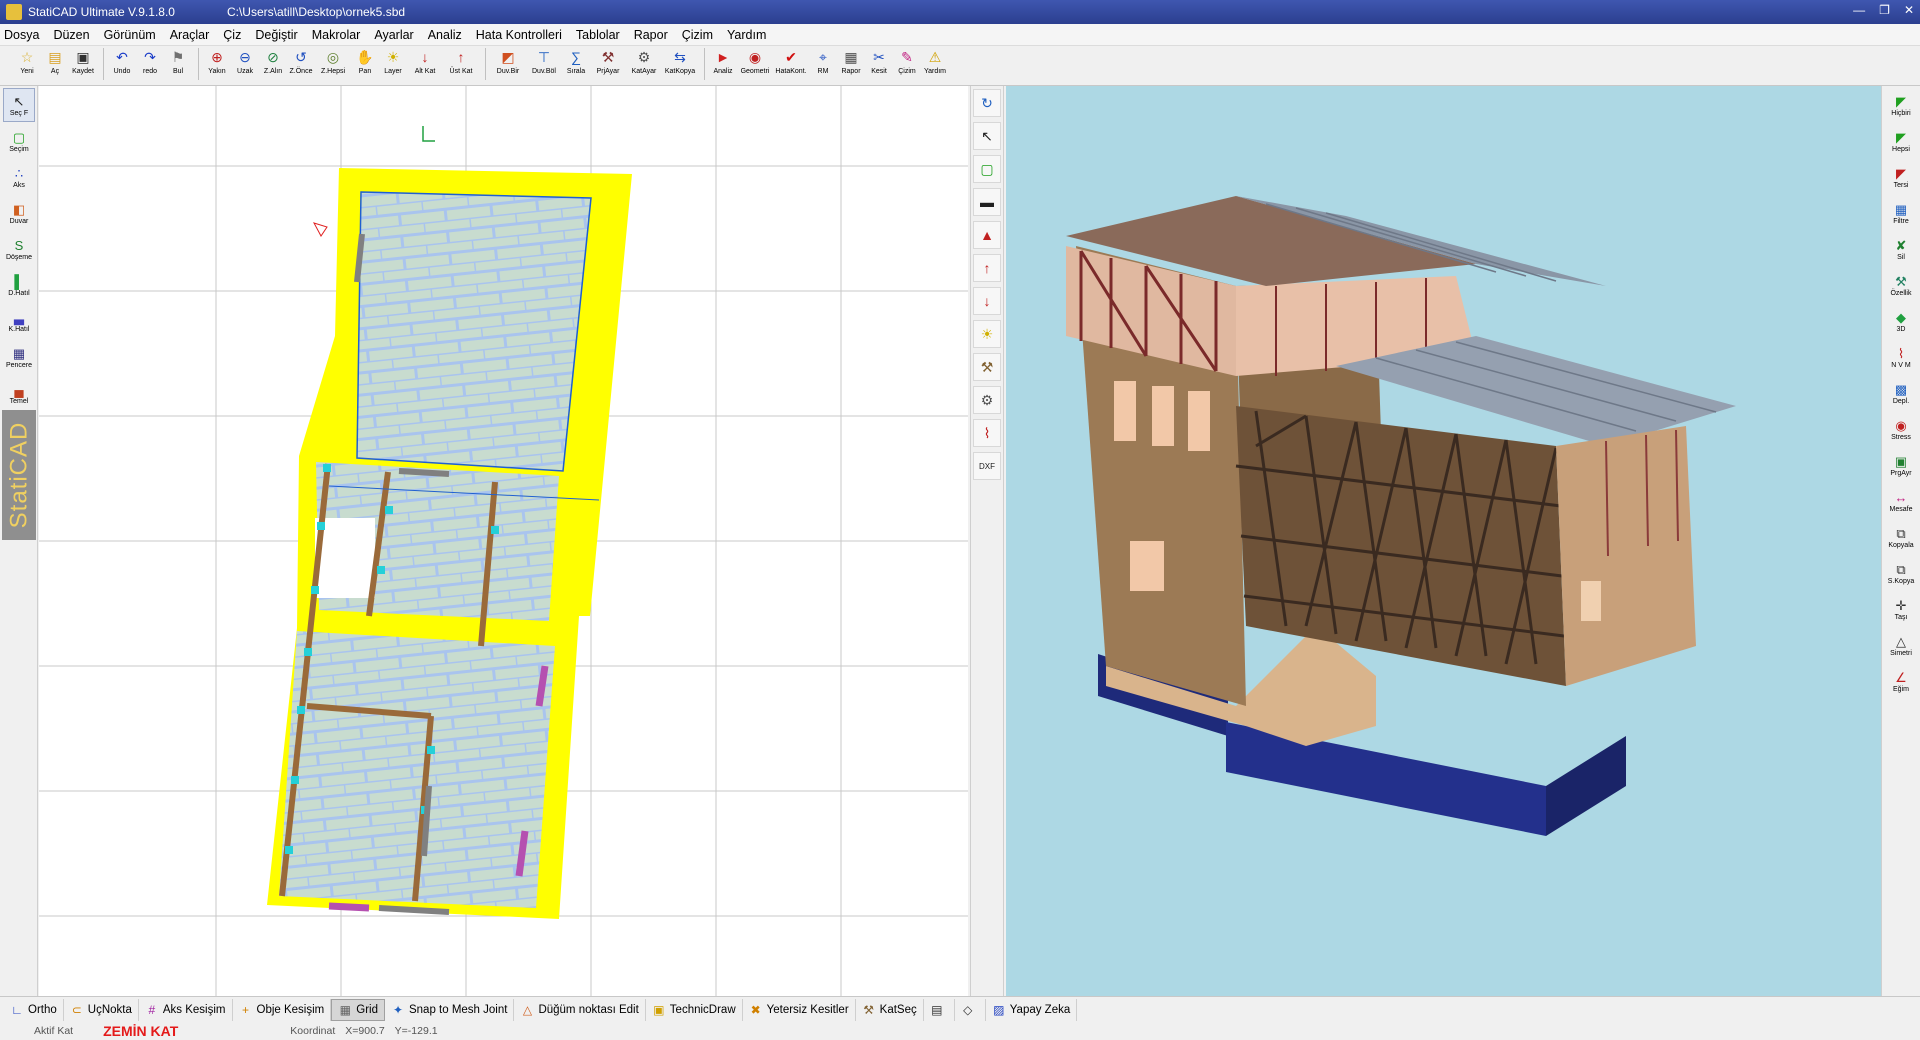  I want to click on menu-item-d-zen: Düzen, so click(71, 35).